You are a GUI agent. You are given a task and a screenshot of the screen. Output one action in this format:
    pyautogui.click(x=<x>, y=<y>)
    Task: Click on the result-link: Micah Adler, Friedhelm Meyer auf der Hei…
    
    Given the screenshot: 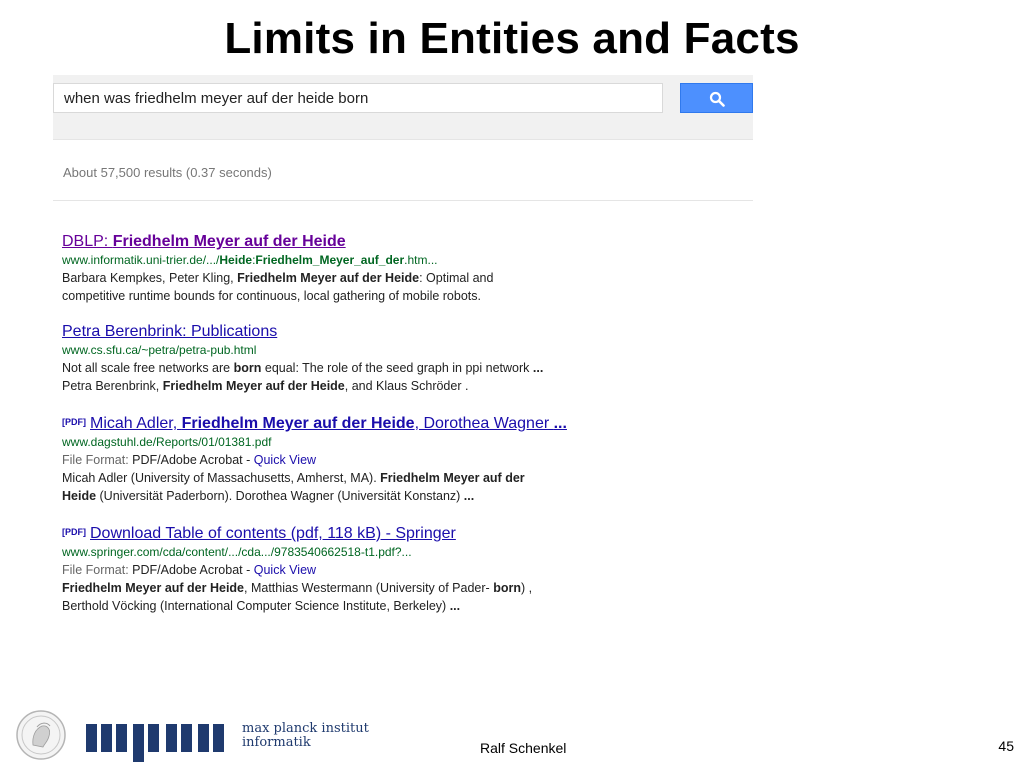 What is the action you would take?
    pyautogui.click(x=328, y=423)
    